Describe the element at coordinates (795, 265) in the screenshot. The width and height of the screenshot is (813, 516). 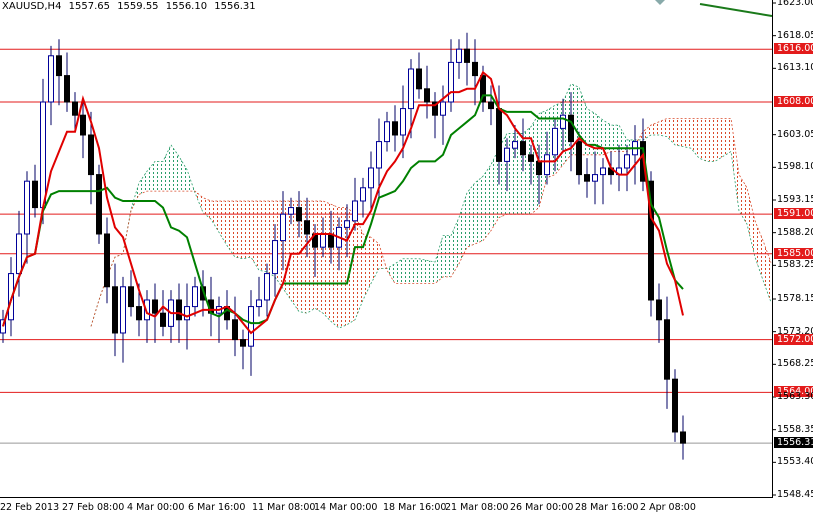
I see `price-tick-label: 1583.25` at that location.